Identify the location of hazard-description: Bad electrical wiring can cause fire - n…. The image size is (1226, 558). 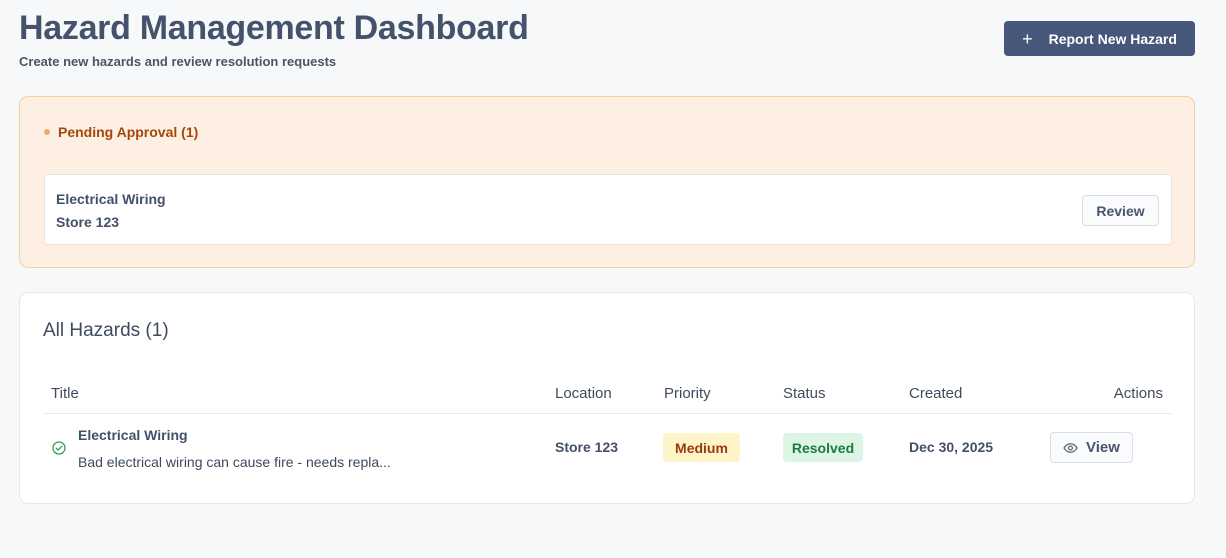
(234, 462).